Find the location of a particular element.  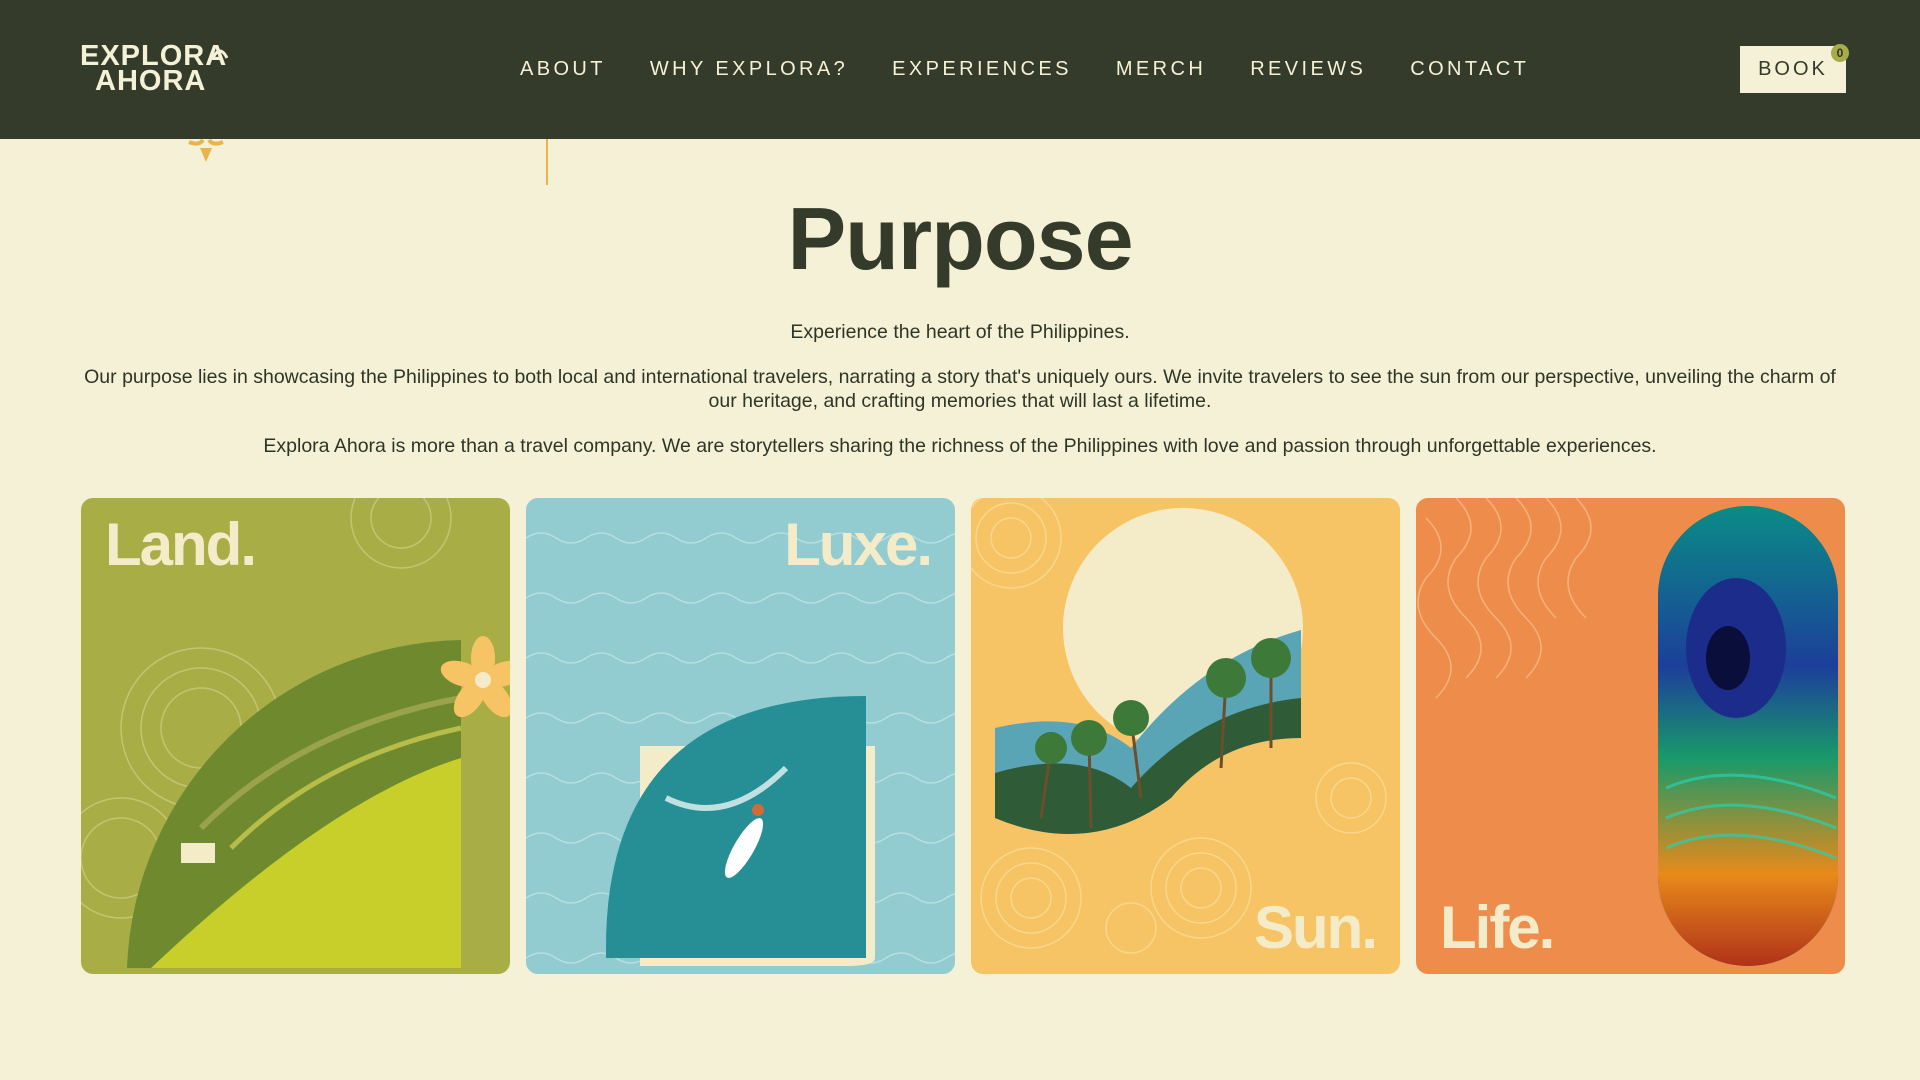

logo-line-2: AHORA is located at coordinates (151, 81).